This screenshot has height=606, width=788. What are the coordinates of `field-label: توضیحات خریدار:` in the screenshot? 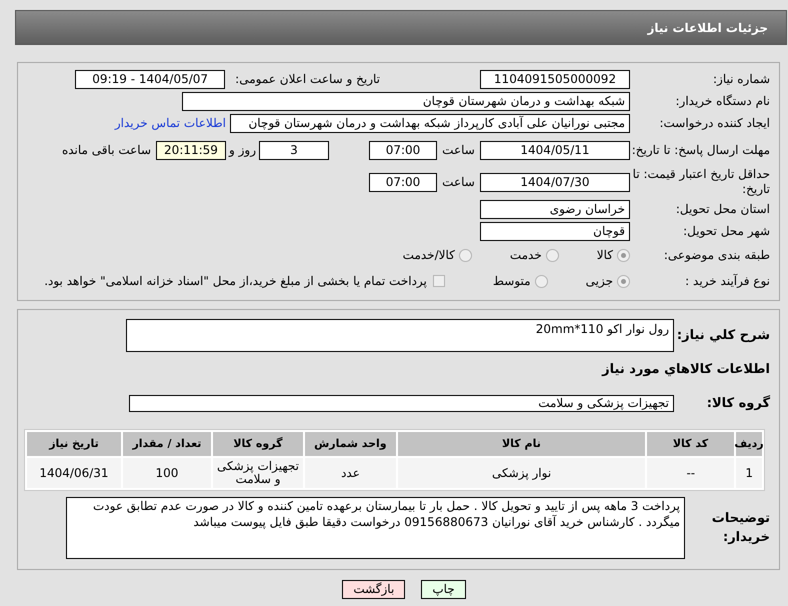 It's located at (740, 528).